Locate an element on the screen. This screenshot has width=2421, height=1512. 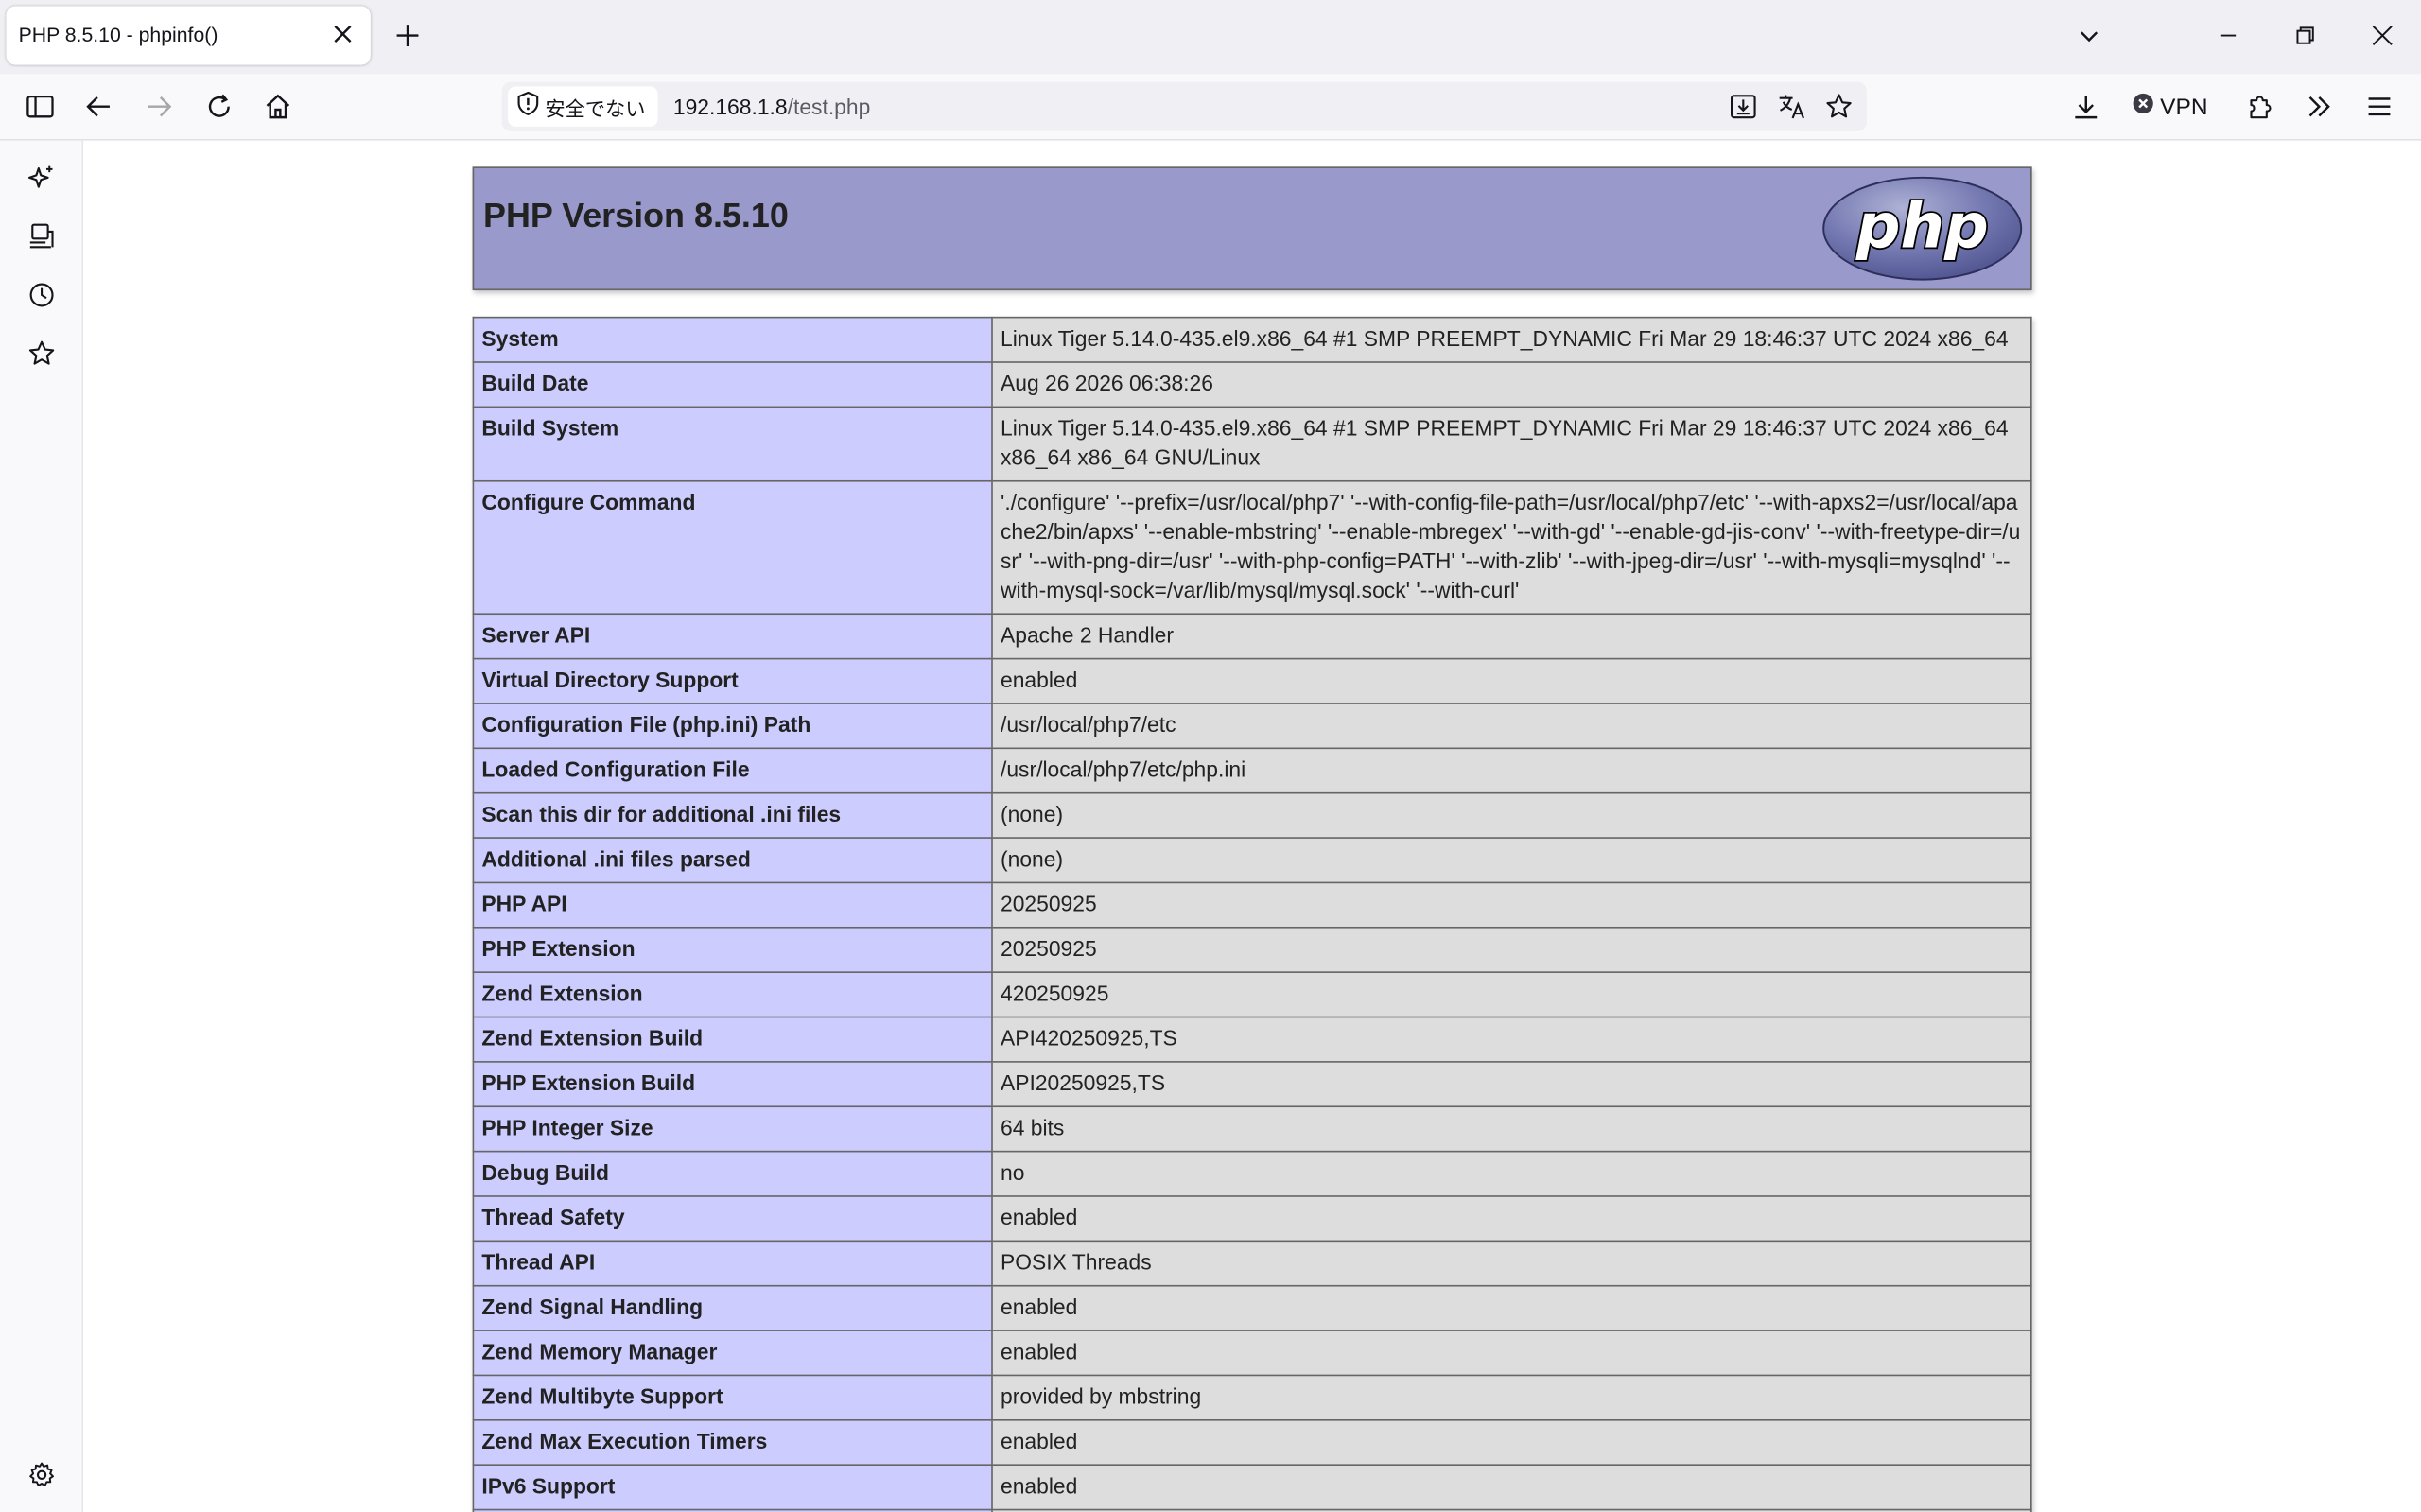
table-row: Zend Max Execution Timers enabled is located at coordinates (1252, 1443).